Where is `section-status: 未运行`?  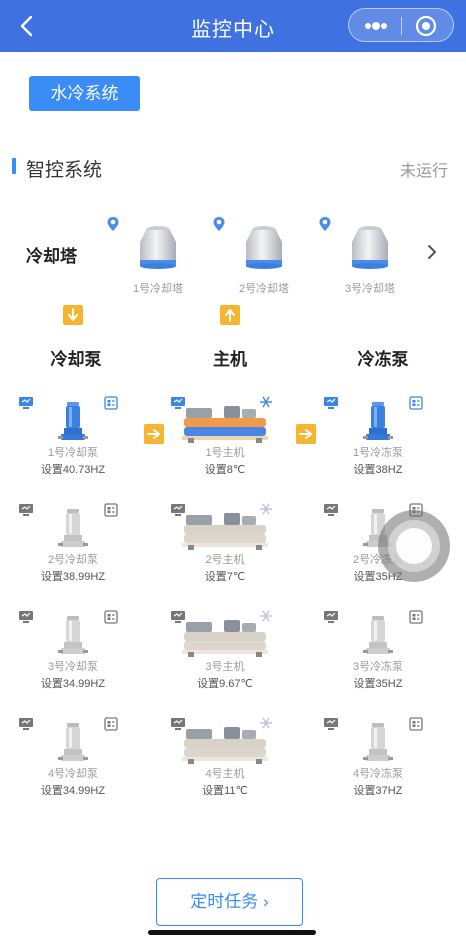 section-status: 未运行 is located at coordinates (423, 171).